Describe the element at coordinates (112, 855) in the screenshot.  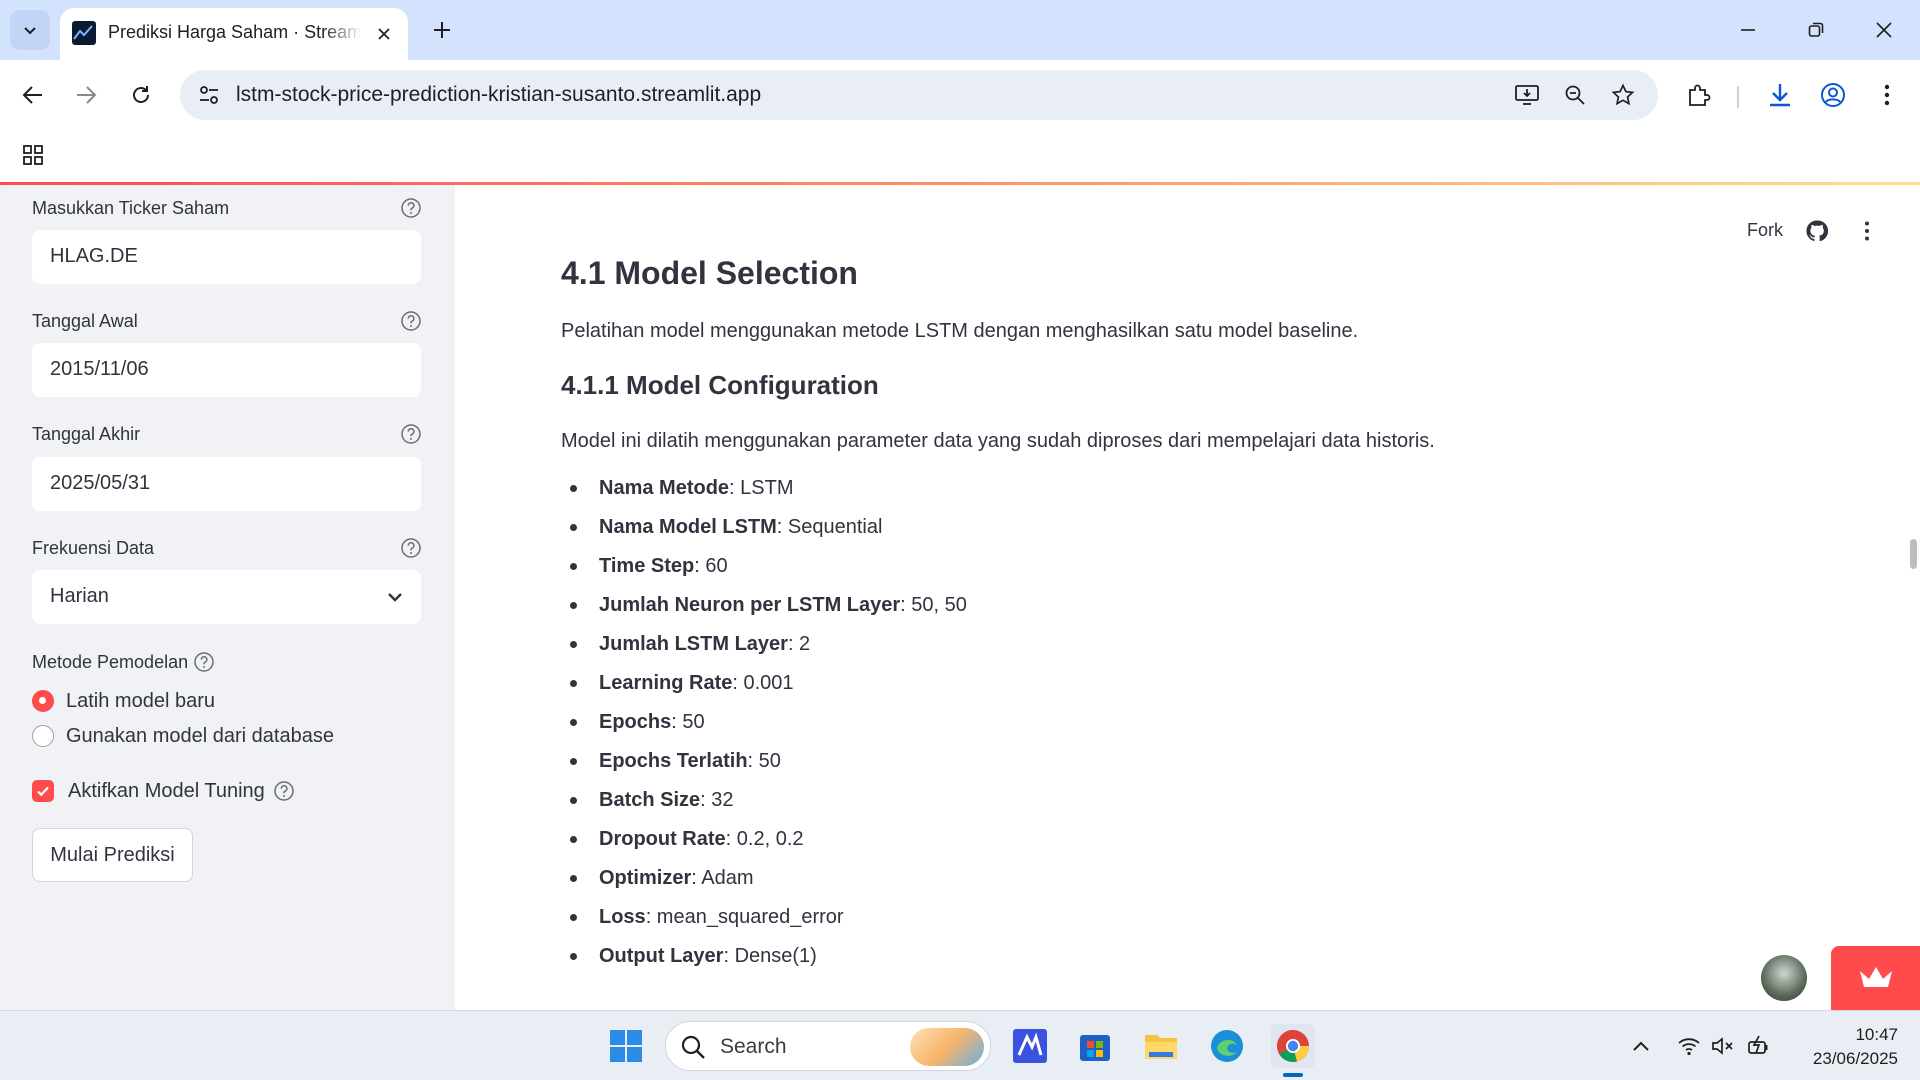
I see `start-prediction-button: Mulai Prediksi` at that location.